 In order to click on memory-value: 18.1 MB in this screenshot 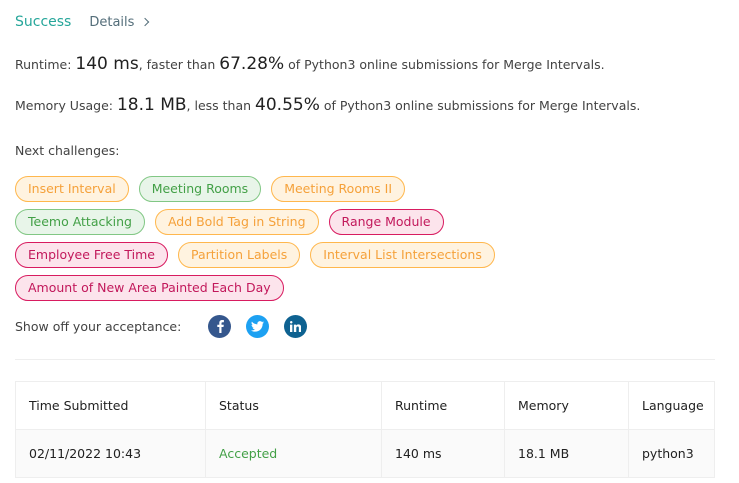, I will do `click(151, 105)`.